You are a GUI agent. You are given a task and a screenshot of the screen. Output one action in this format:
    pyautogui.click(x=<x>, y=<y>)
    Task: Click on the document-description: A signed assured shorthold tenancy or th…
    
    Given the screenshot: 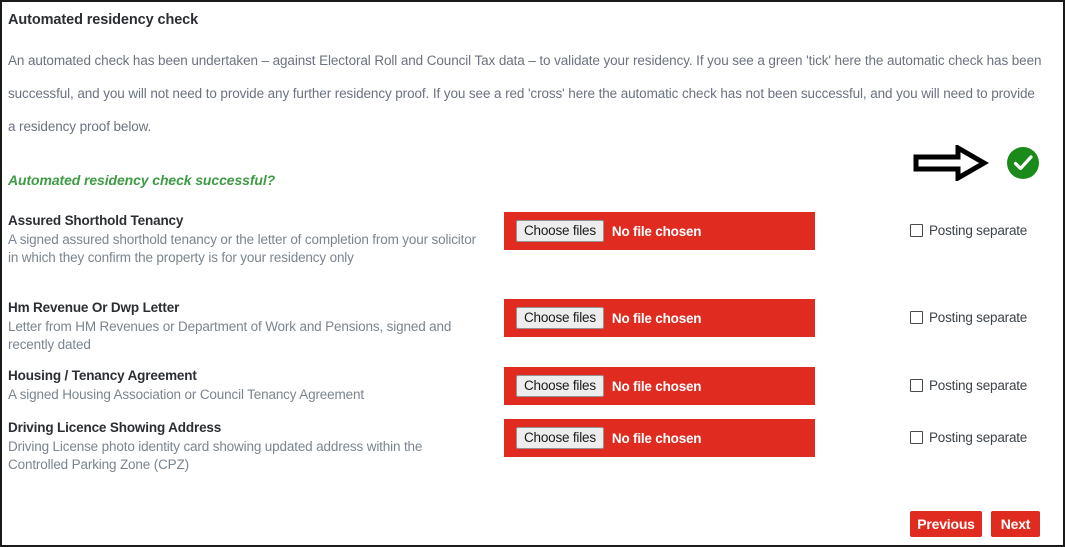 What is the action you would take?
    pyautogui.click(x=242, y=248)
    